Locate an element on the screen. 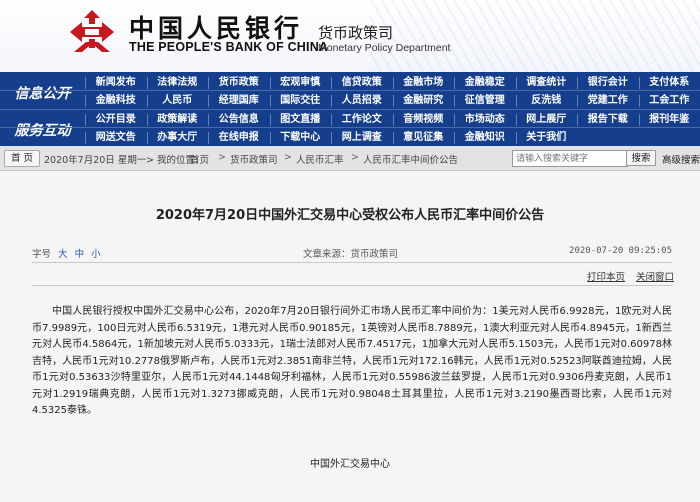 The height and width of the screenshot is (502, 700). font-size-label: 字号 is located at coordinates (42, 254).